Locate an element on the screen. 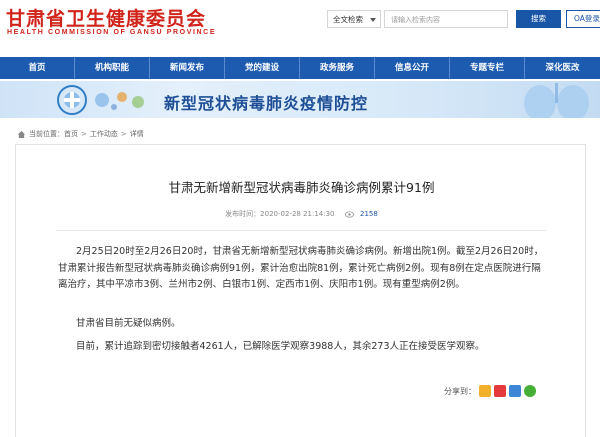 The height and width of the screenshot is (437, 600). site-subtitle: HEALTH COMMISSION OF GANSU PROVINCE is located at coordinates (112, 32).